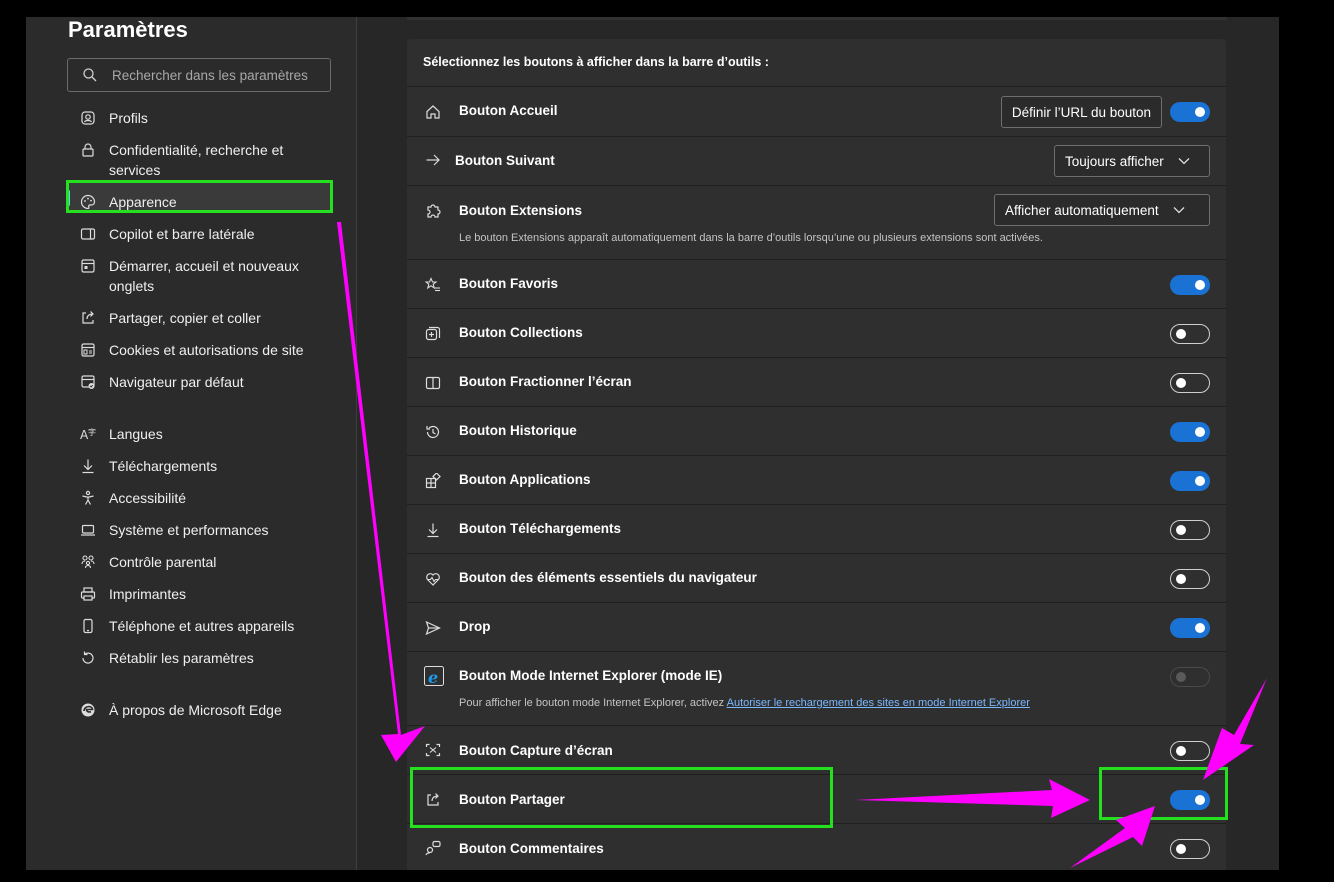 The height and width of the screenshot is (882, 1334). What do you see at coordinates (433, 432) in the screenshot?
I see `history-icon` at bounding box center [433, 432].